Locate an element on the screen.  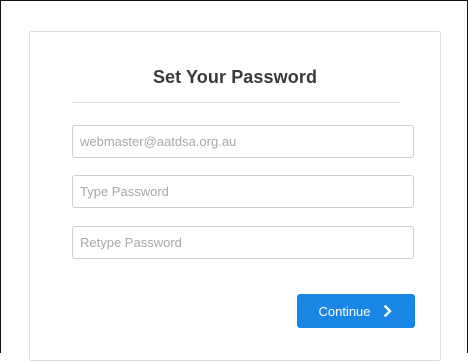
page-title: Set Your Password is located at coordinates (235, 77).